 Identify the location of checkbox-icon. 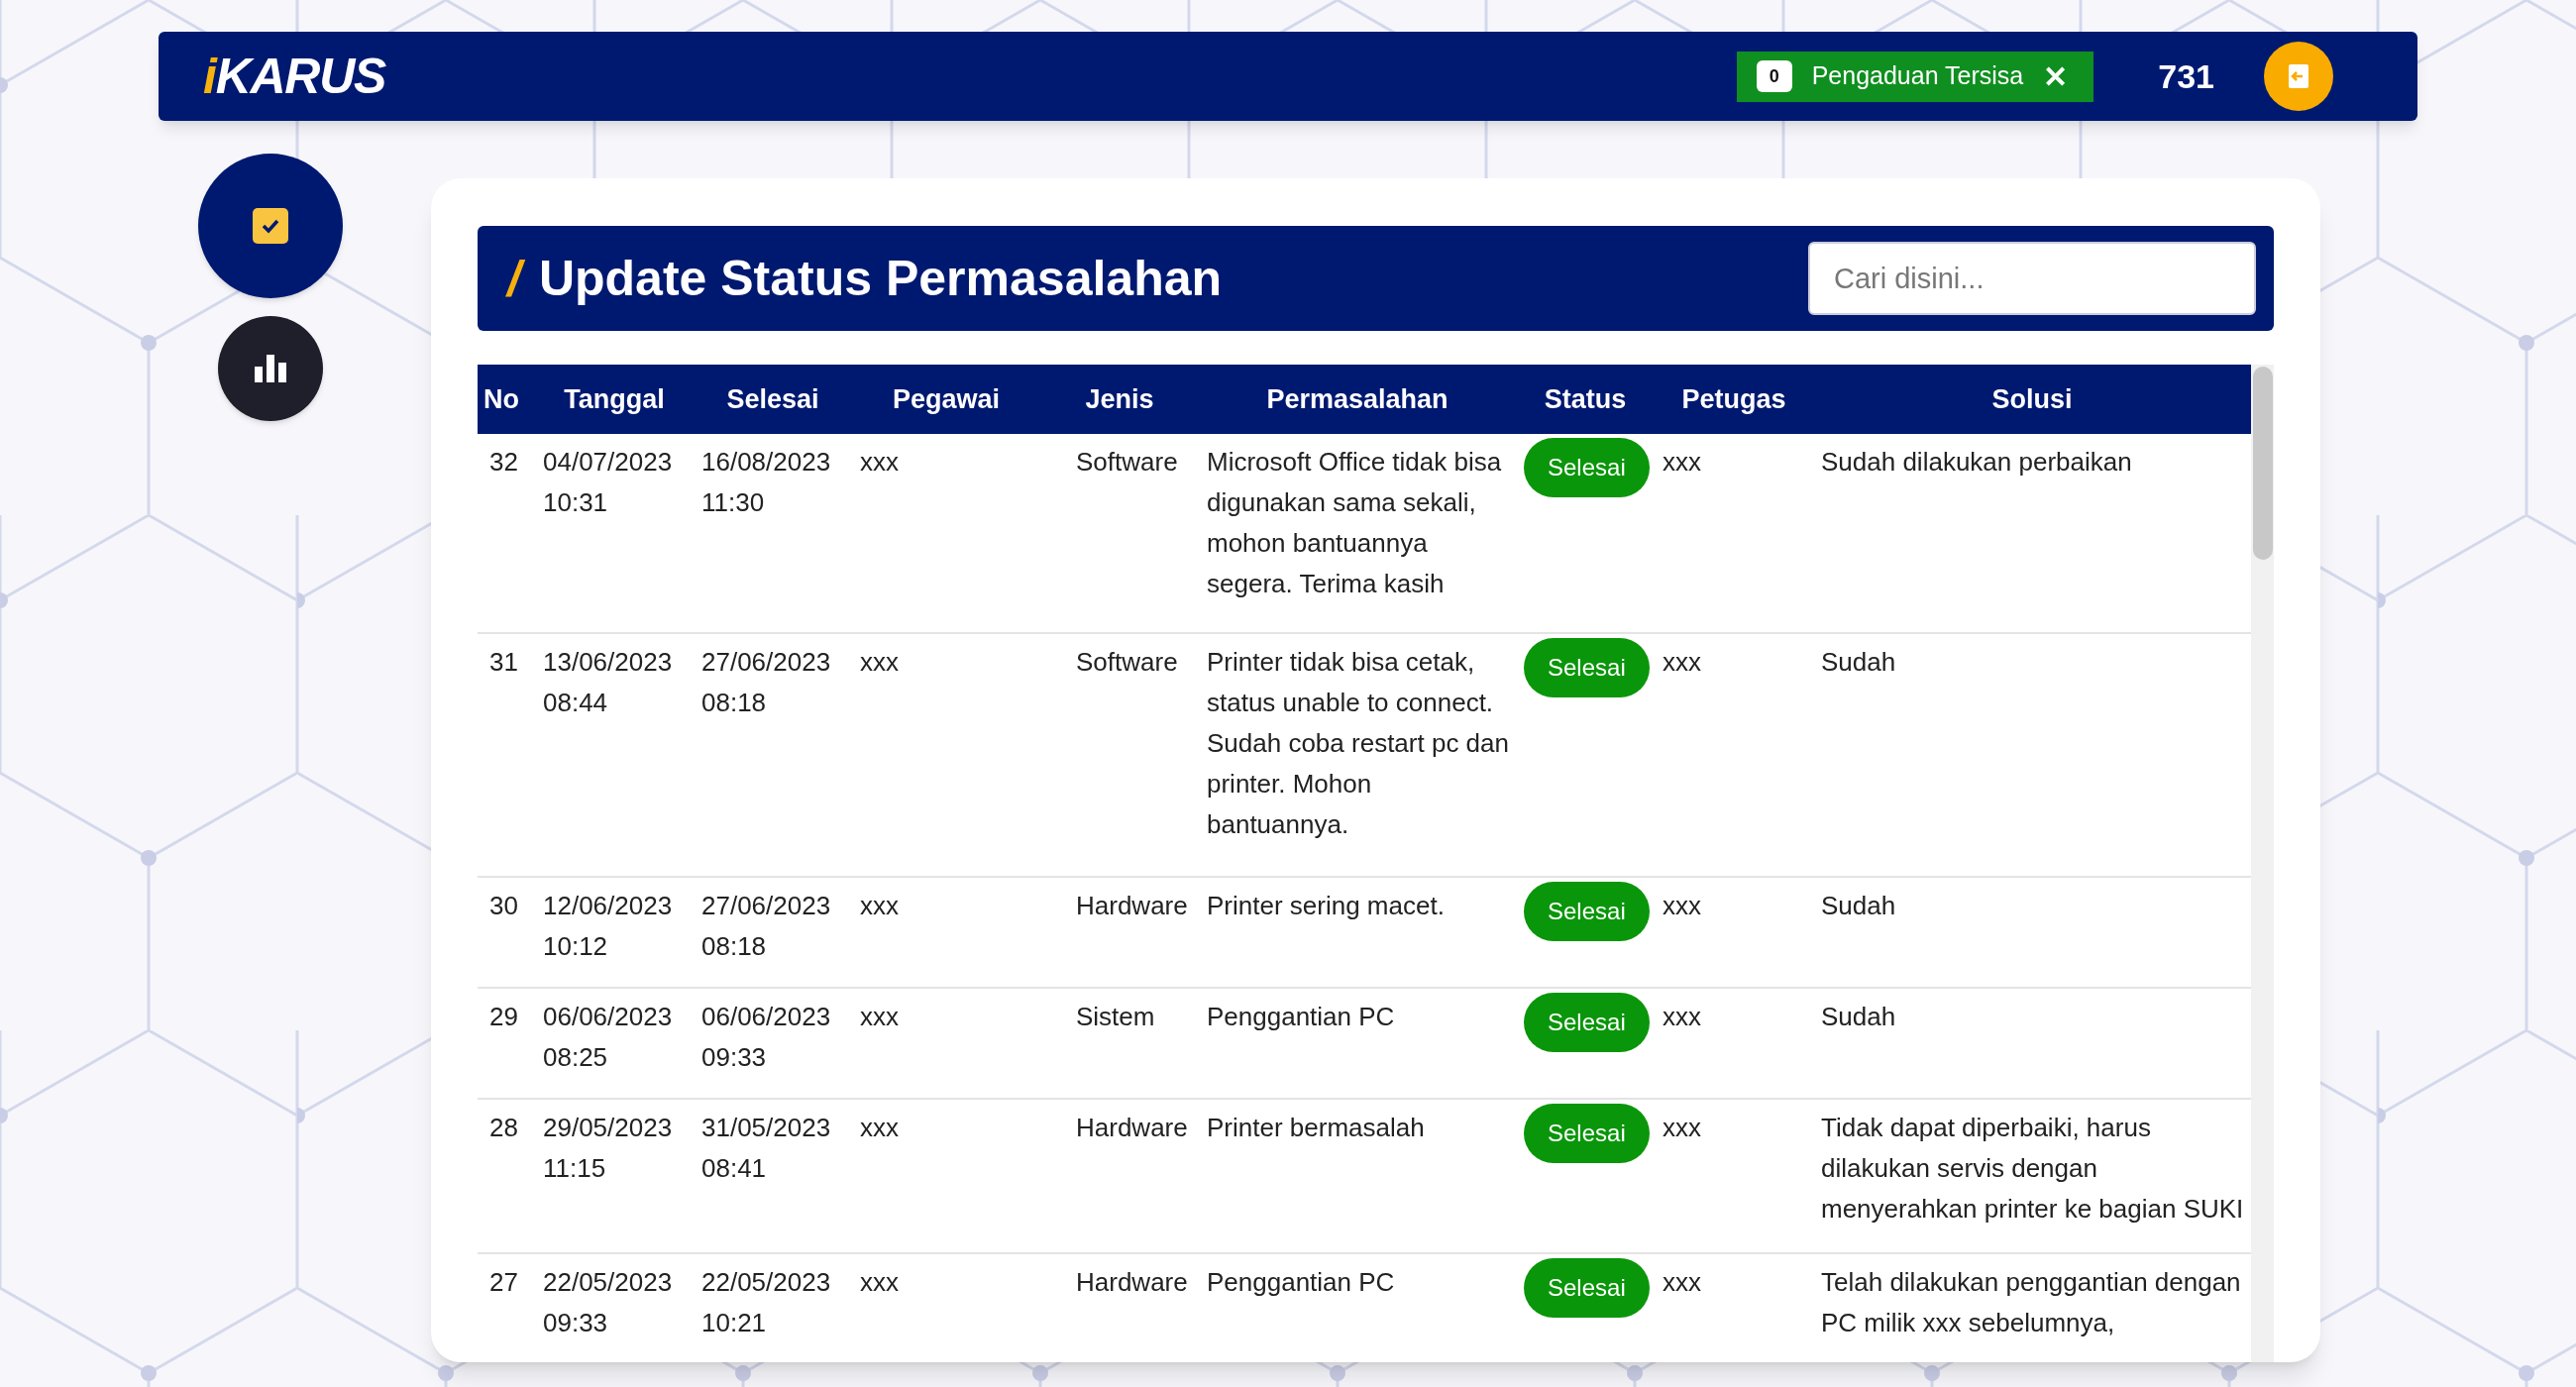
(270, 226).